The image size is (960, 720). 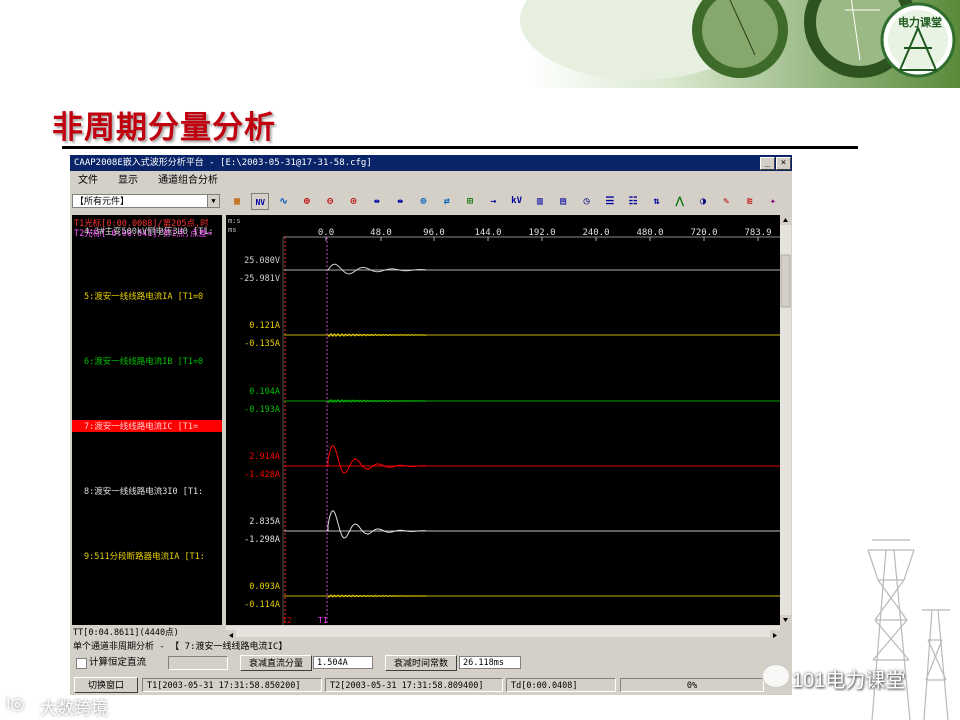 I want to click on td-readout: Td[0:00.0408], so click(x=561, y=685).